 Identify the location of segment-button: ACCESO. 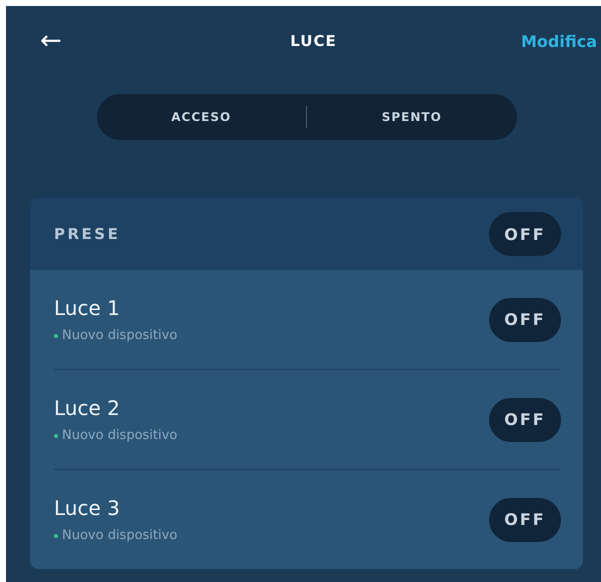
(201, 117).